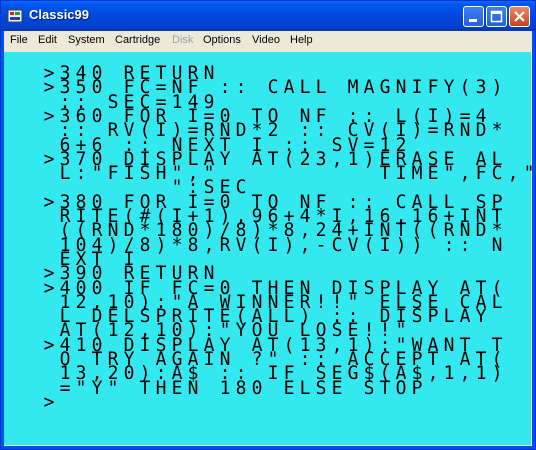 This screenshot has height=450, width=536. Describe the element at coordinates (183, 40) in the screenshot. I see `menu-disk: Disk` at that location.